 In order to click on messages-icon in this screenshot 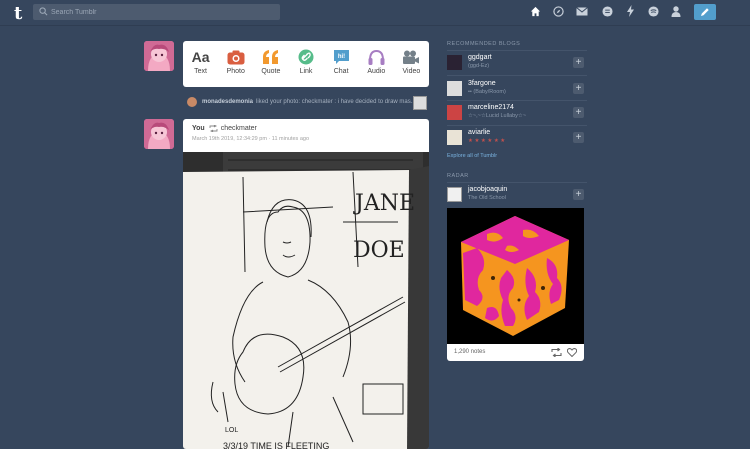, I will do `click(607, 11)`.